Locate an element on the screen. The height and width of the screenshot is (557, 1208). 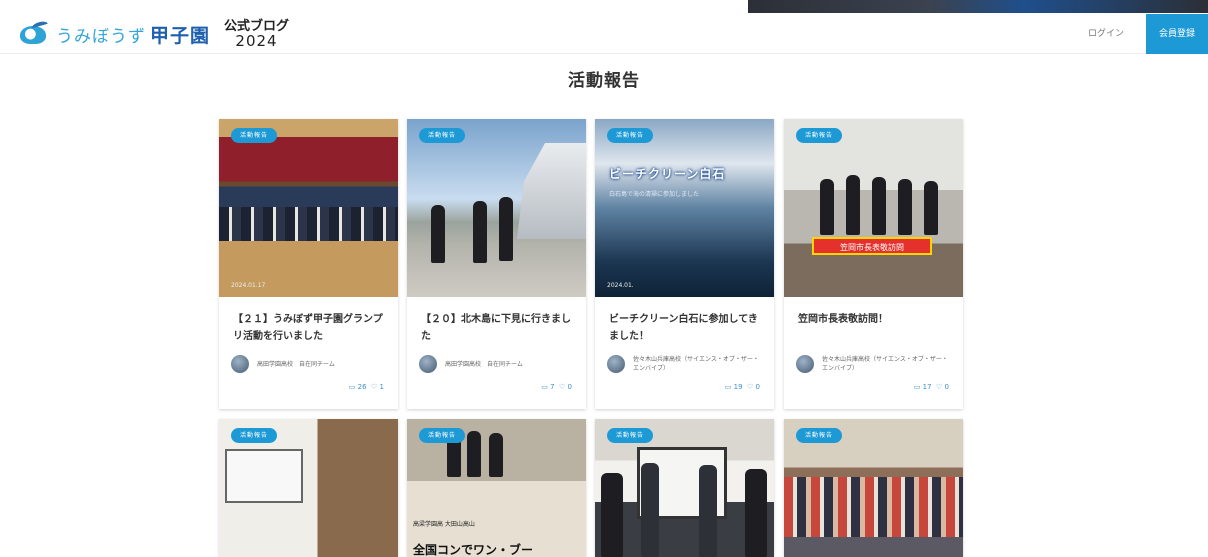
article-stats: ▭ 17 ♡ 0 is located at coordinates (866, 390).